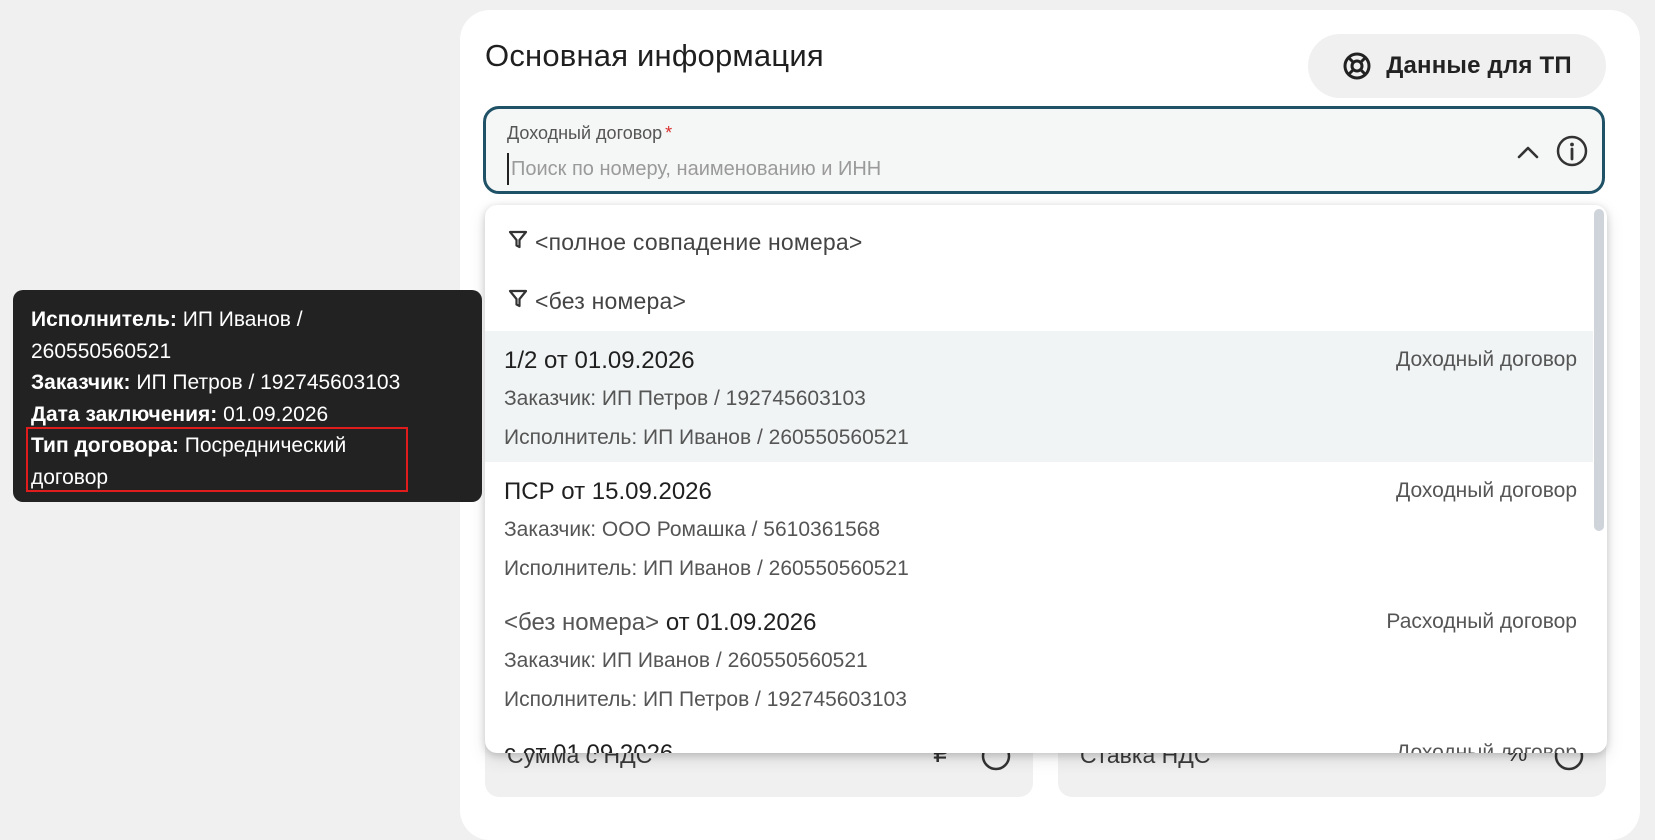 The width and height of the screenshot is (1655, 840). What do you see at coordinates (1599, 370) in the screenshot?
I see `dropdown-scrollbar` at bounding box center [1599, 370].